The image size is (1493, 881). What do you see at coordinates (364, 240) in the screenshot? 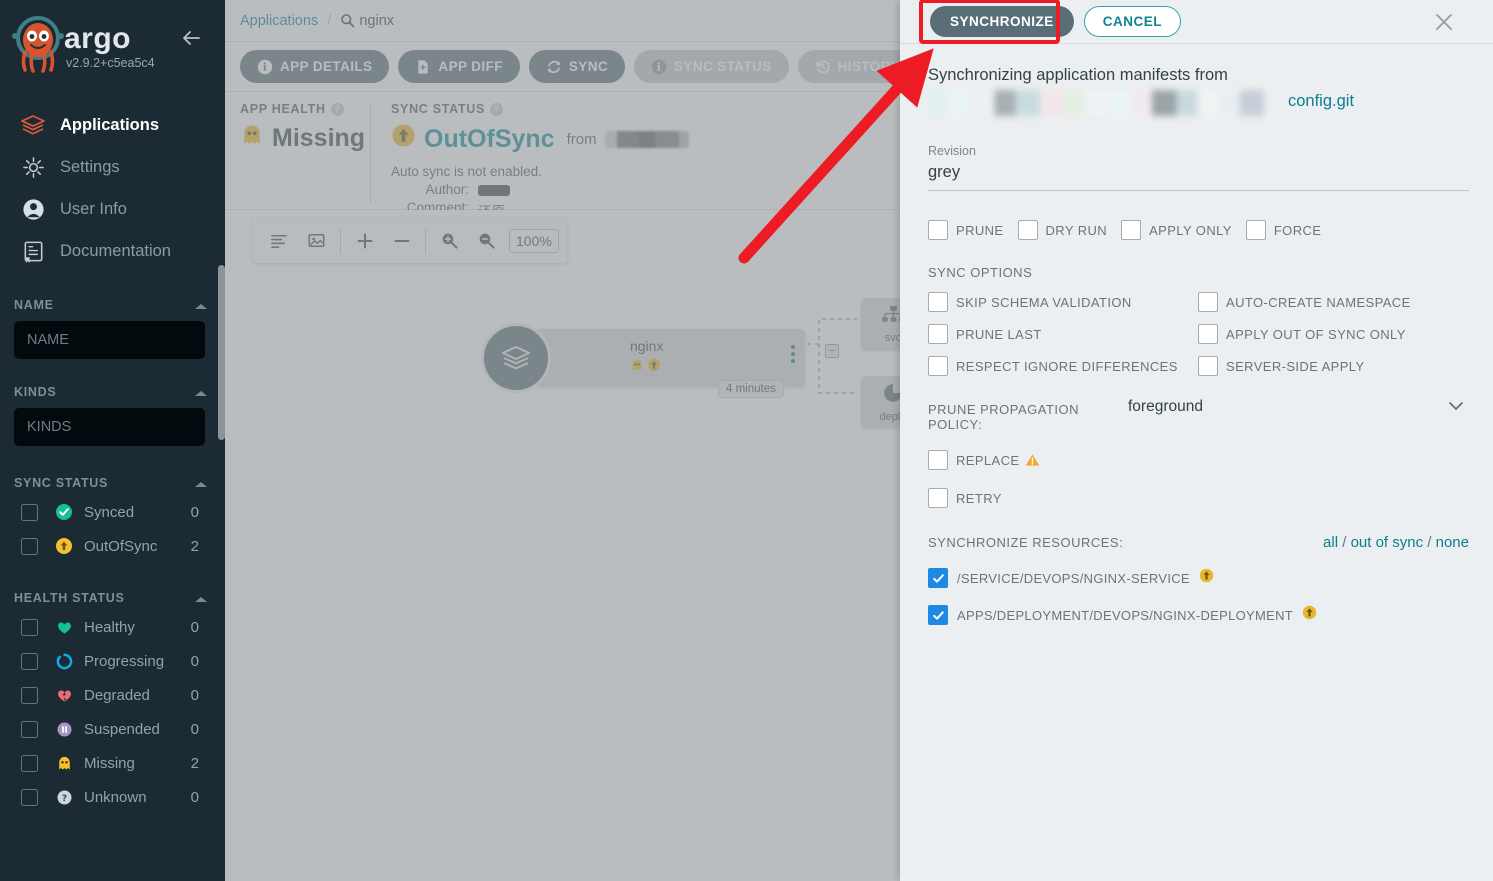
I see `plus-icon` at bounding box center [364, 240].